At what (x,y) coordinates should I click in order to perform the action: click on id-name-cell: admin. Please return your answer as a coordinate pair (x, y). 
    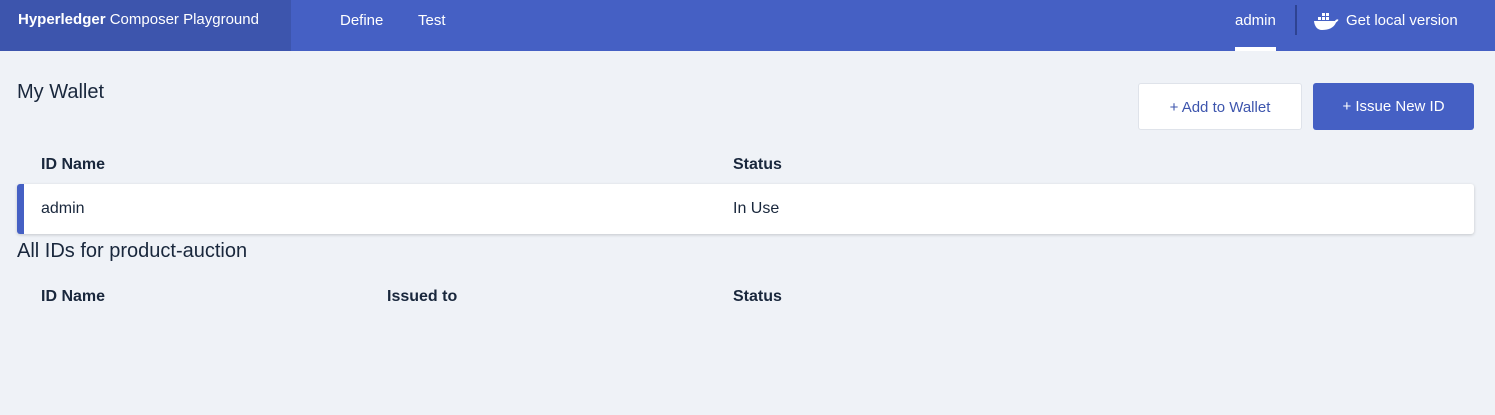
    Looking at the image, I should click on (63, 208).